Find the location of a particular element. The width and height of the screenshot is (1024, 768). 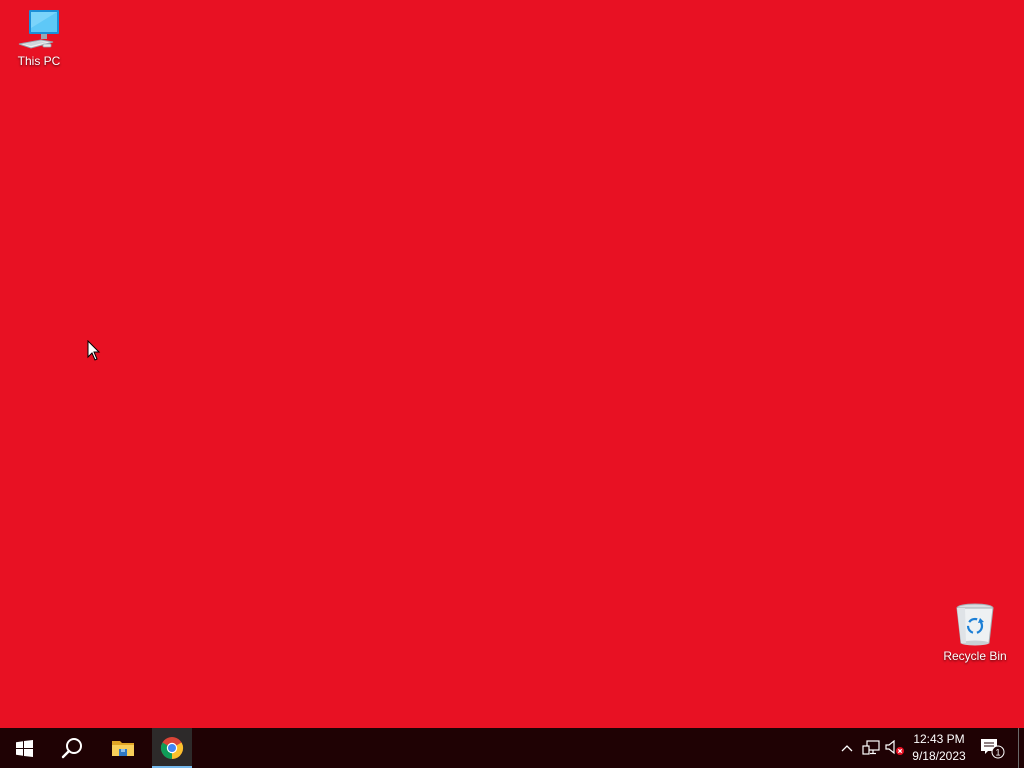

show-desktop-button is located at coordinates (1018, 748).